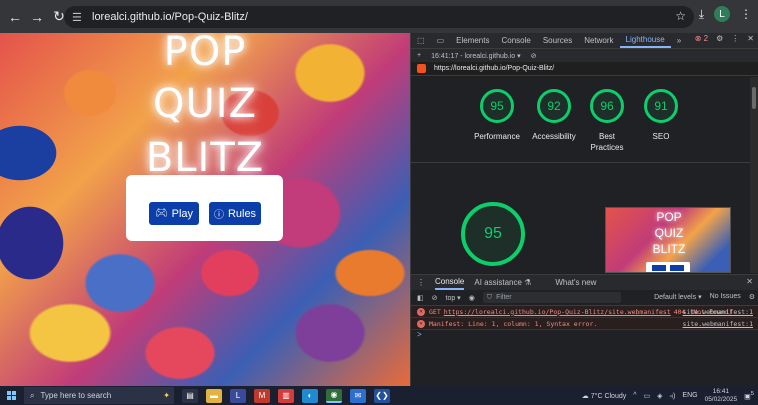  I want to click on edge-icon: ◐, so click(310, 395).